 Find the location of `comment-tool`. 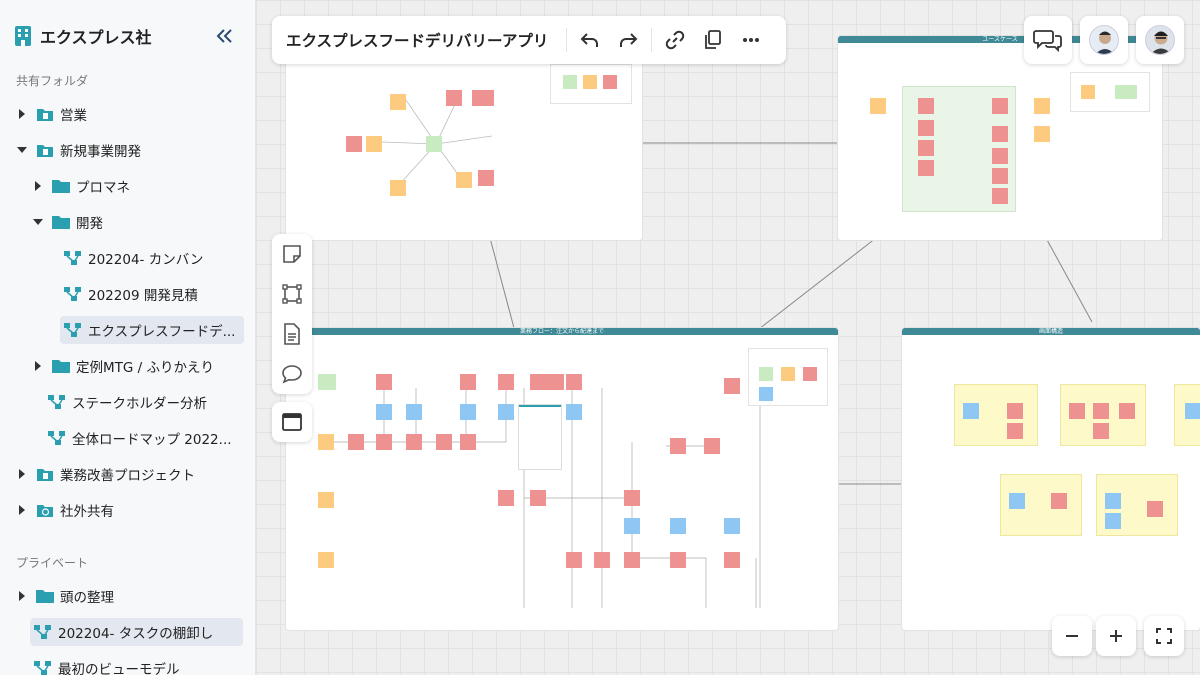

comment-tool is located at coordinates (292, 374).